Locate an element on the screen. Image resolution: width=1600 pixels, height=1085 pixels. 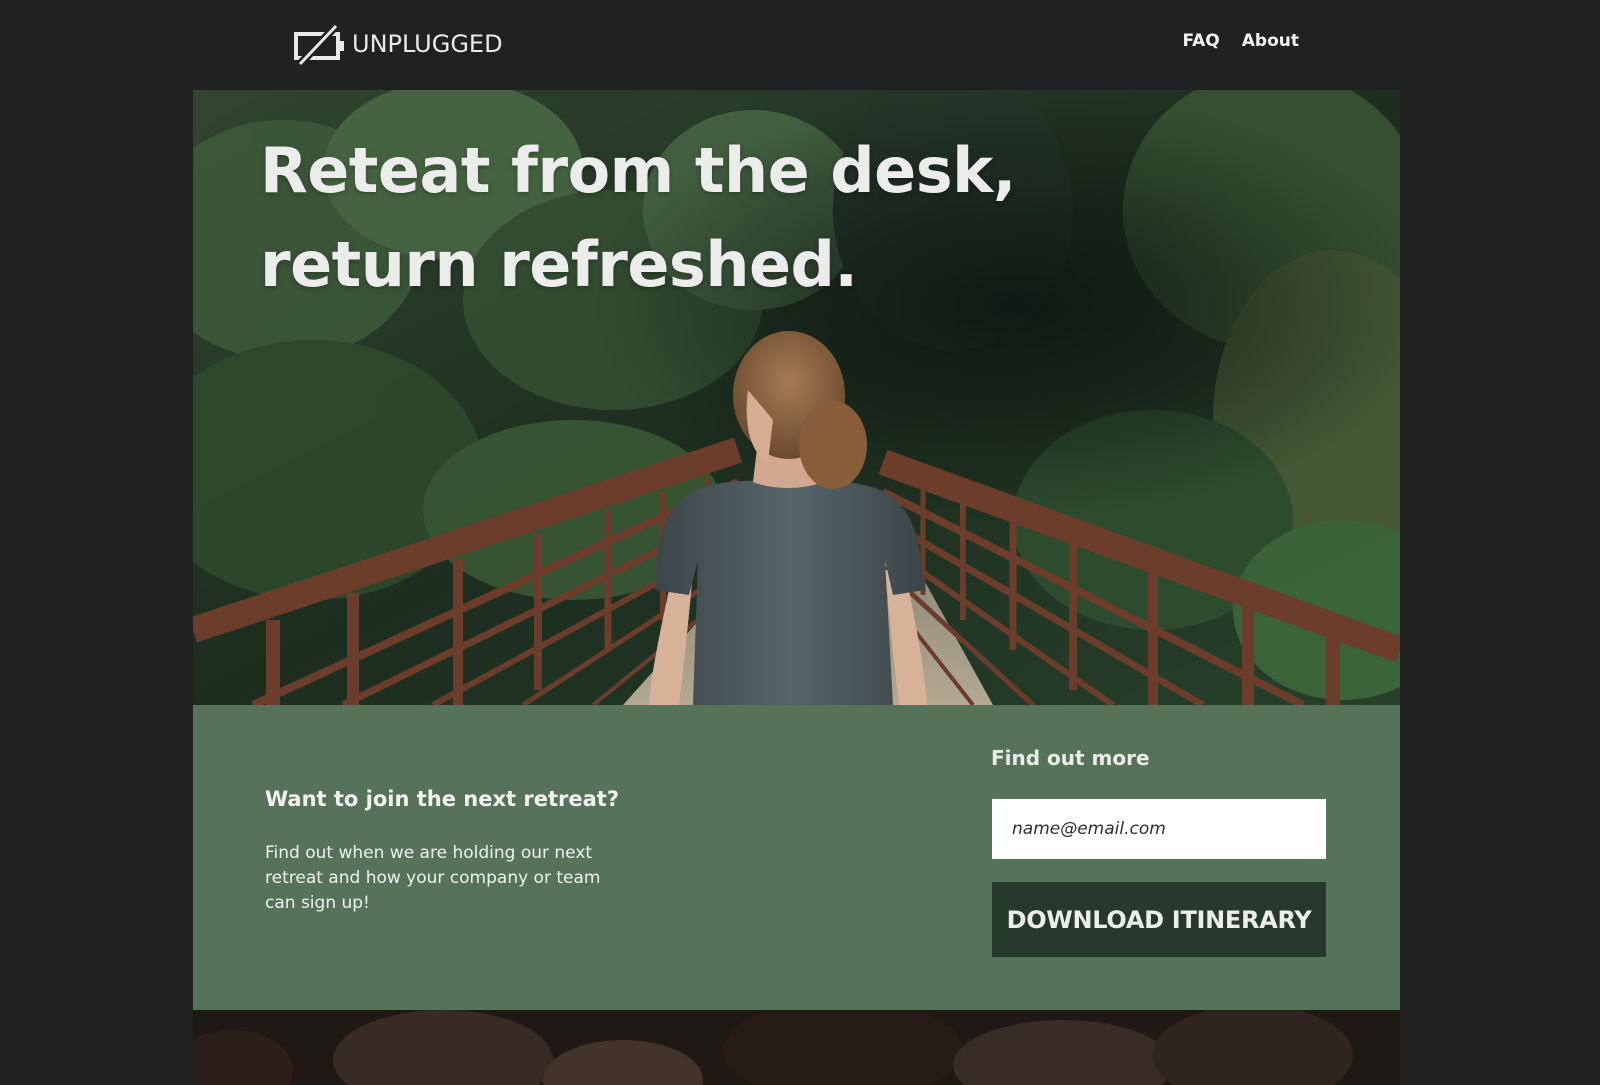
nav-link-faq: FAQ is located at coordinates (1200, 41).